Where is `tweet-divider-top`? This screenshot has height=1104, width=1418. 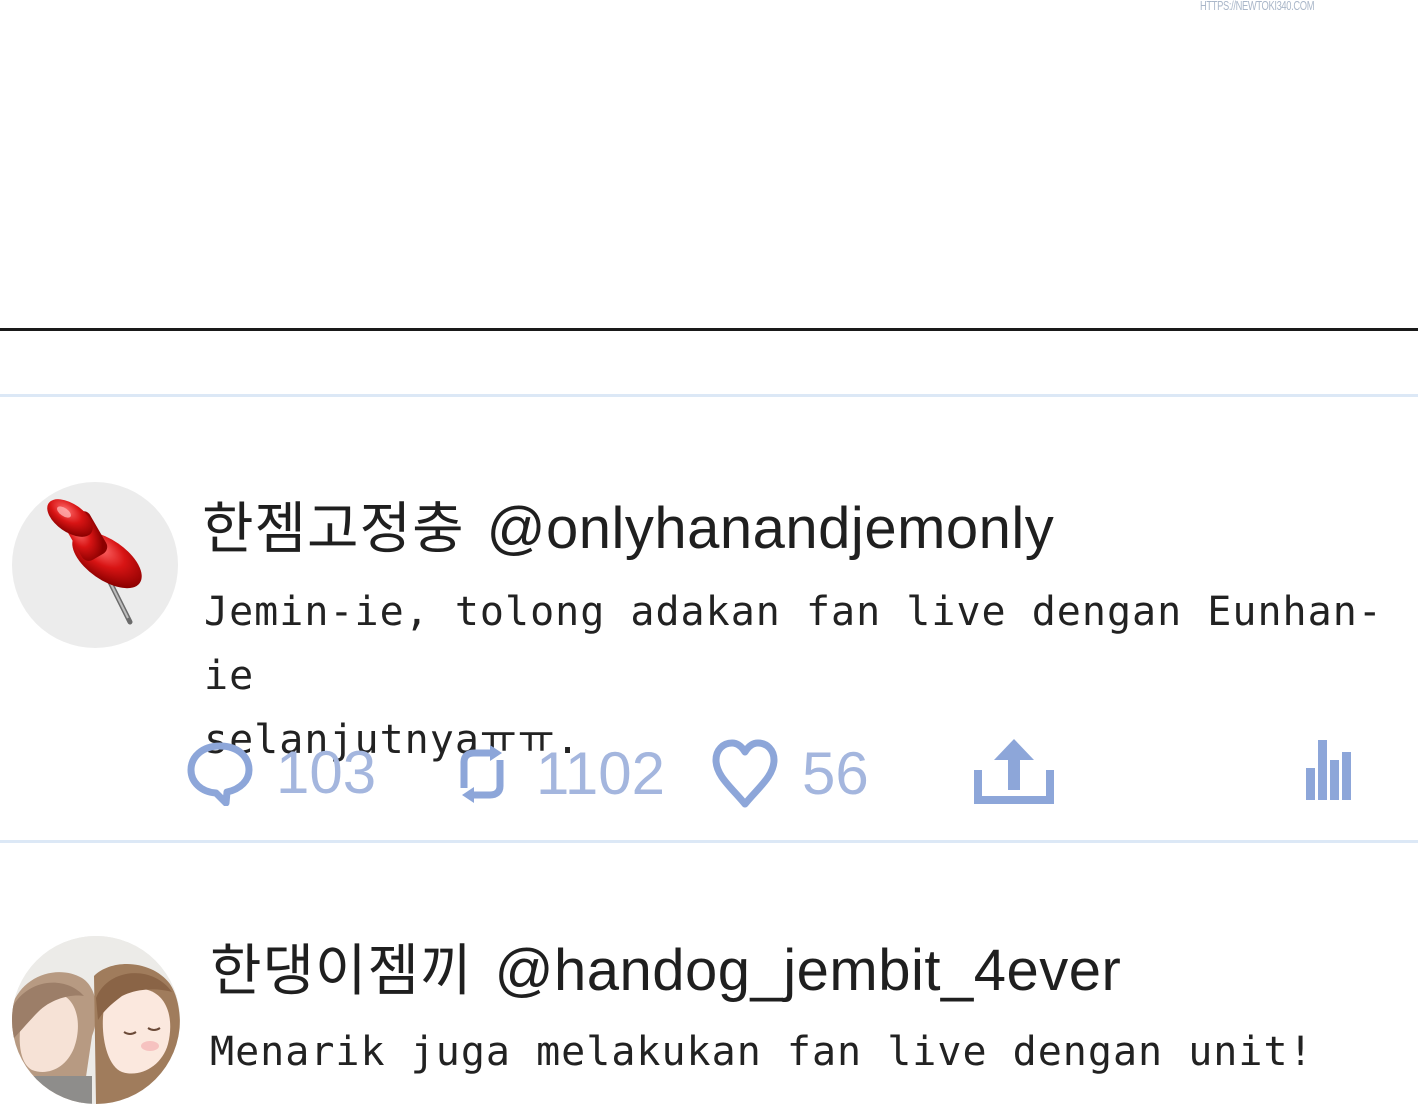
tweet-divider-top is located at coordinates (709, 395).